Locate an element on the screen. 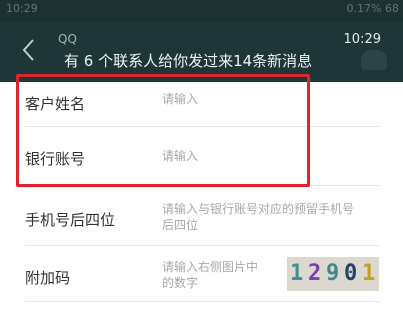 This screenshot has width=403, height=311. captcha-hint-line1: 请输入右侧图片中 is located at coordinates (210, 267).